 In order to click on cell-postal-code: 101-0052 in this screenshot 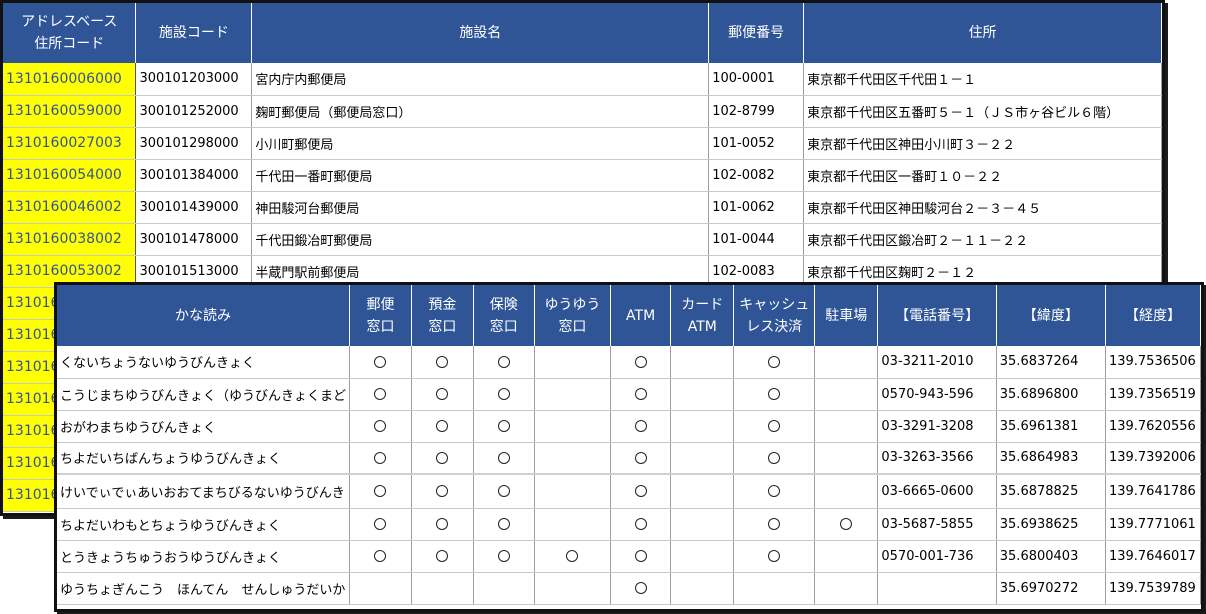, I will do `click(756, 143)`.